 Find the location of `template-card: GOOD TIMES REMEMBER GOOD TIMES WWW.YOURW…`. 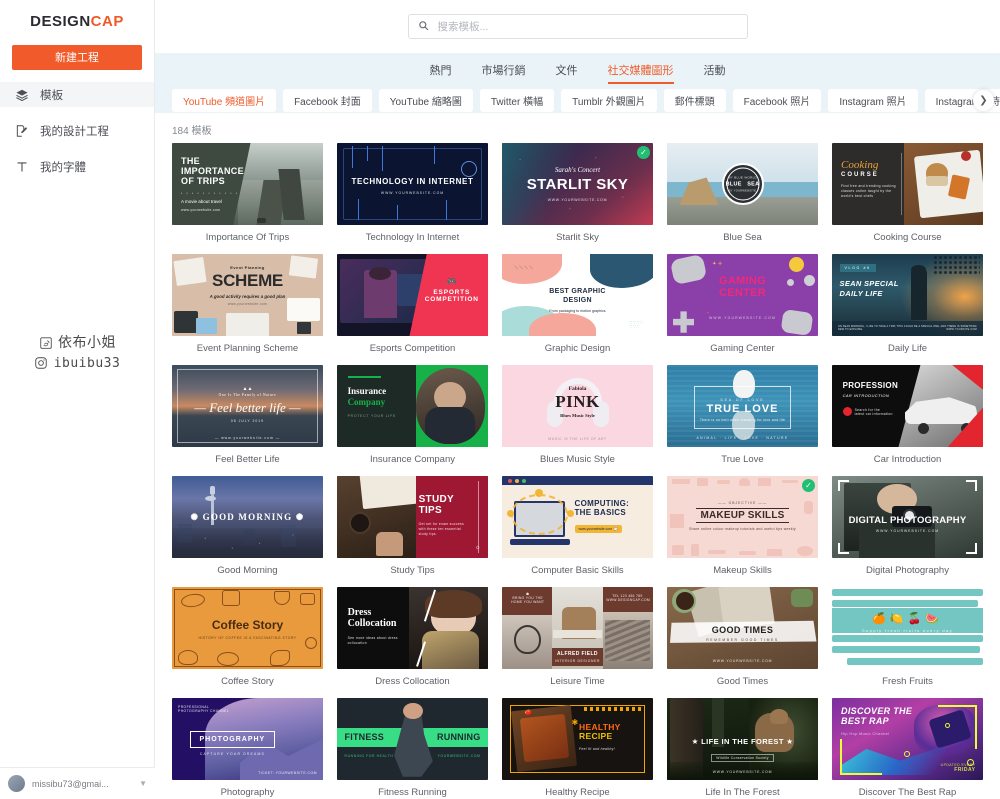

template-card: GOOD TIMES REMEMBER GOOD TIMES WWW.YOURW… is located at coordinates (742, 642).